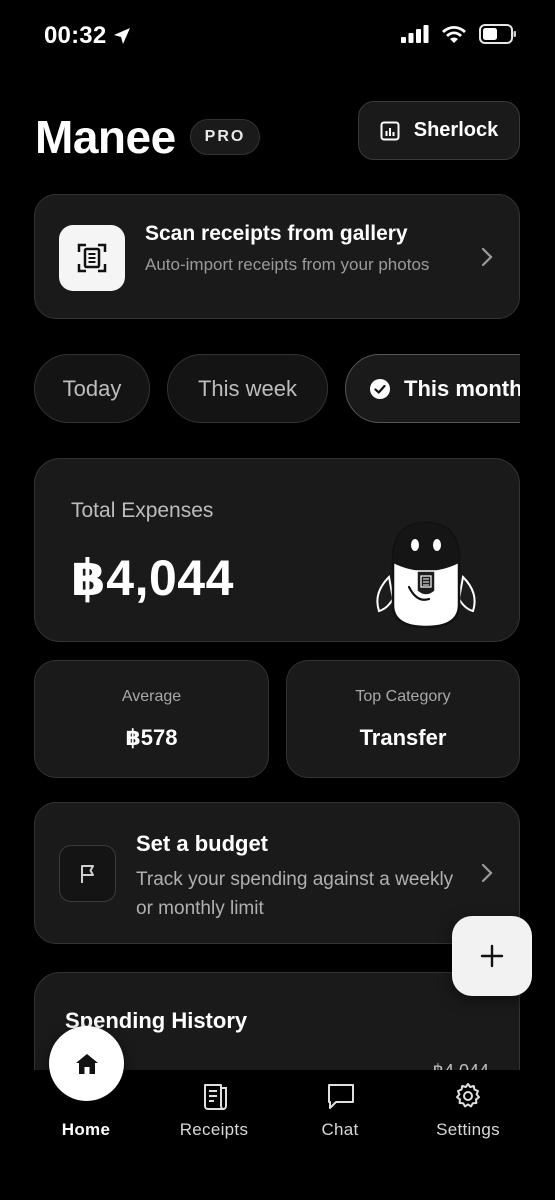  Describe the element at coordinates (247, 388) in the screenshot. I see `filter-this-week: This week` at that location.